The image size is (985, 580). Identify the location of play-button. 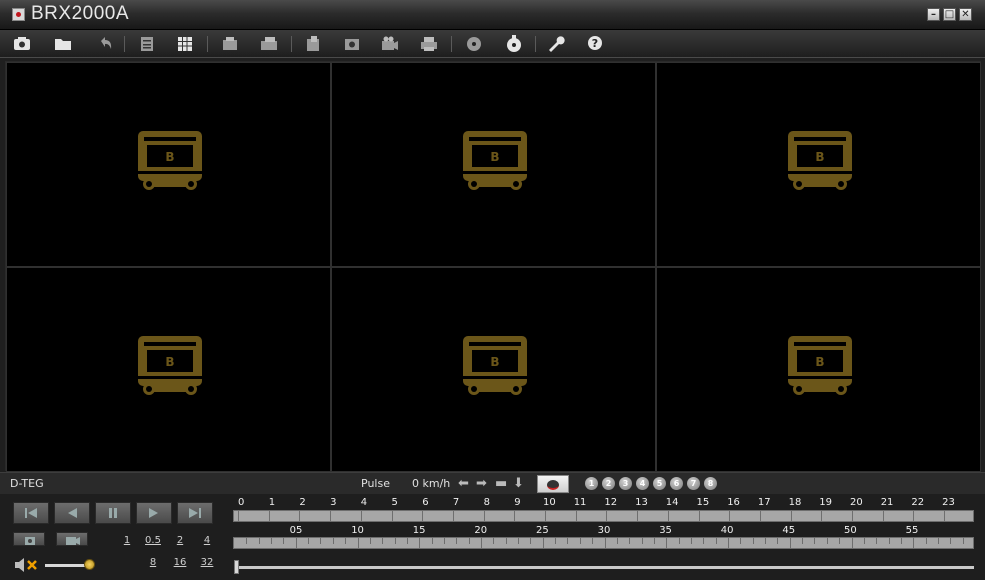
(154, 513).